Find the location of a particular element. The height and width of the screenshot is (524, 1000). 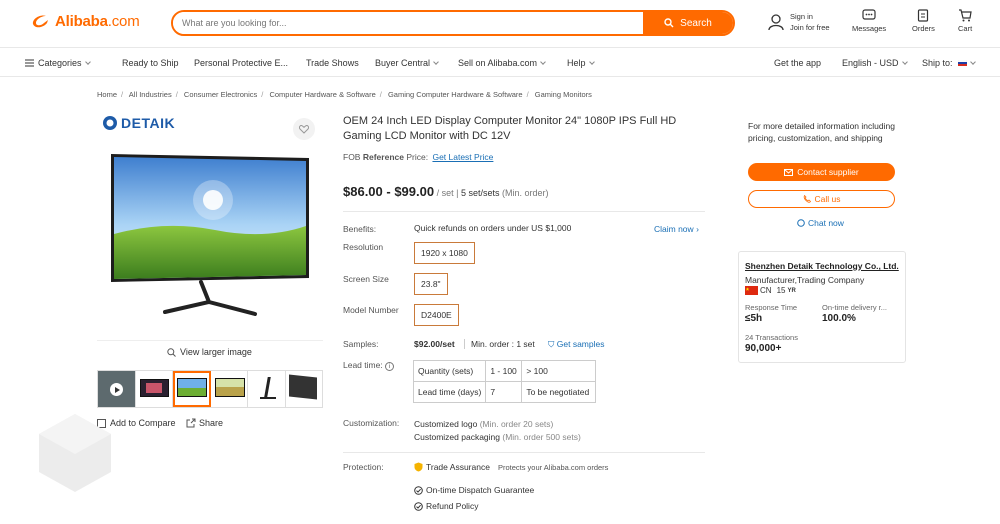

share-button: Share is located at coordinates (204, 423).